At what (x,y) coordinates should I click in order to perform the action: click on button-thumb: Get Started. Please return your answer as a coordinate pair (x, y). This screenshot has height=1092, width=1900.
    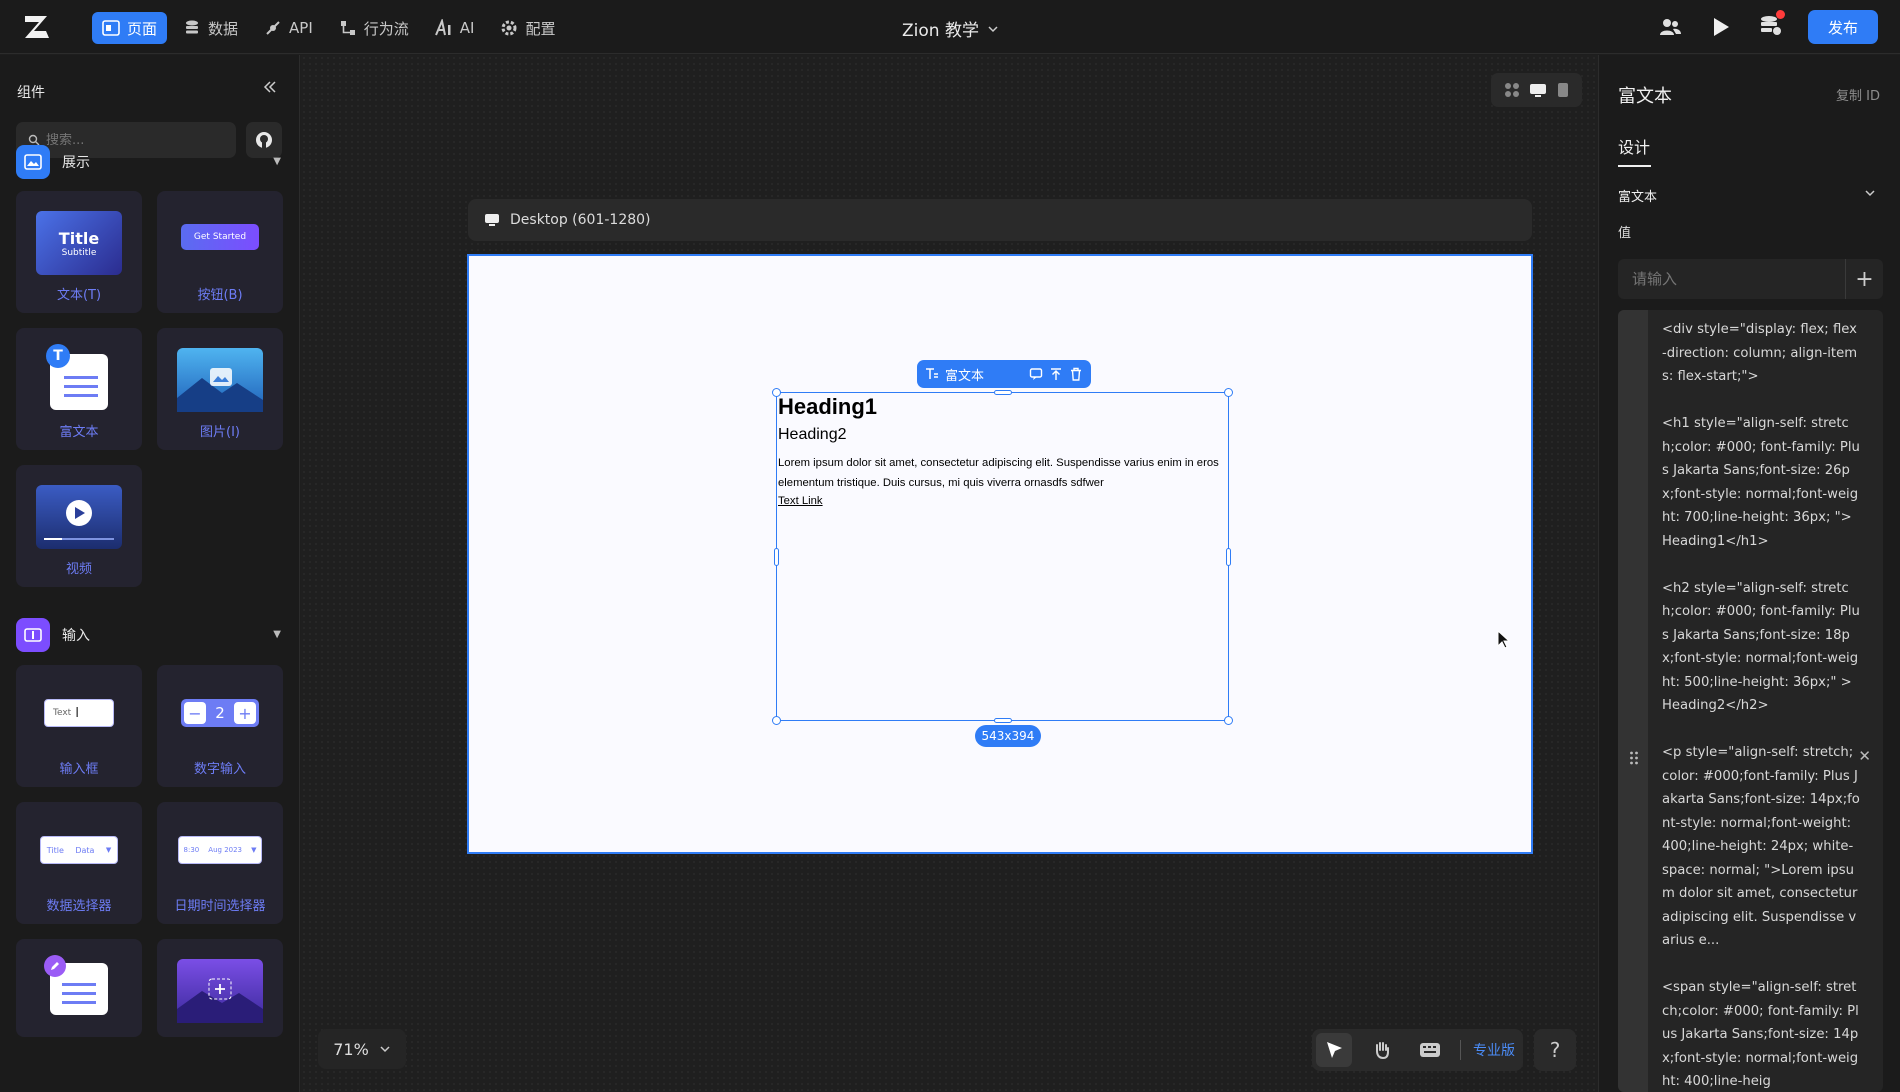
    Looking at the image, I should click on (220, 237).